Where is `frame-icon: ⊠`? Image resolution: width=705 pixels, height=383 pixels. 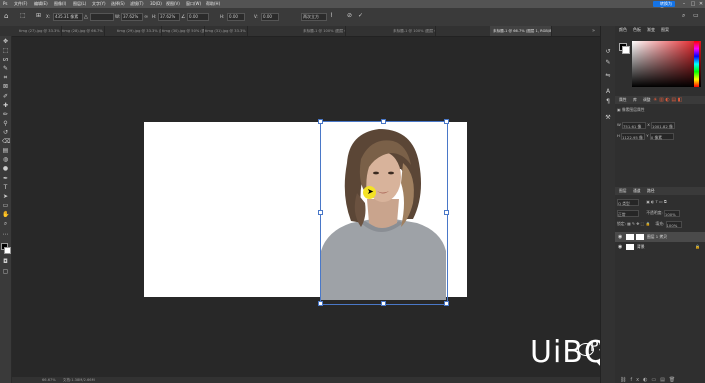
frame-icon: ⊠ is located at coordinates (5, 86).